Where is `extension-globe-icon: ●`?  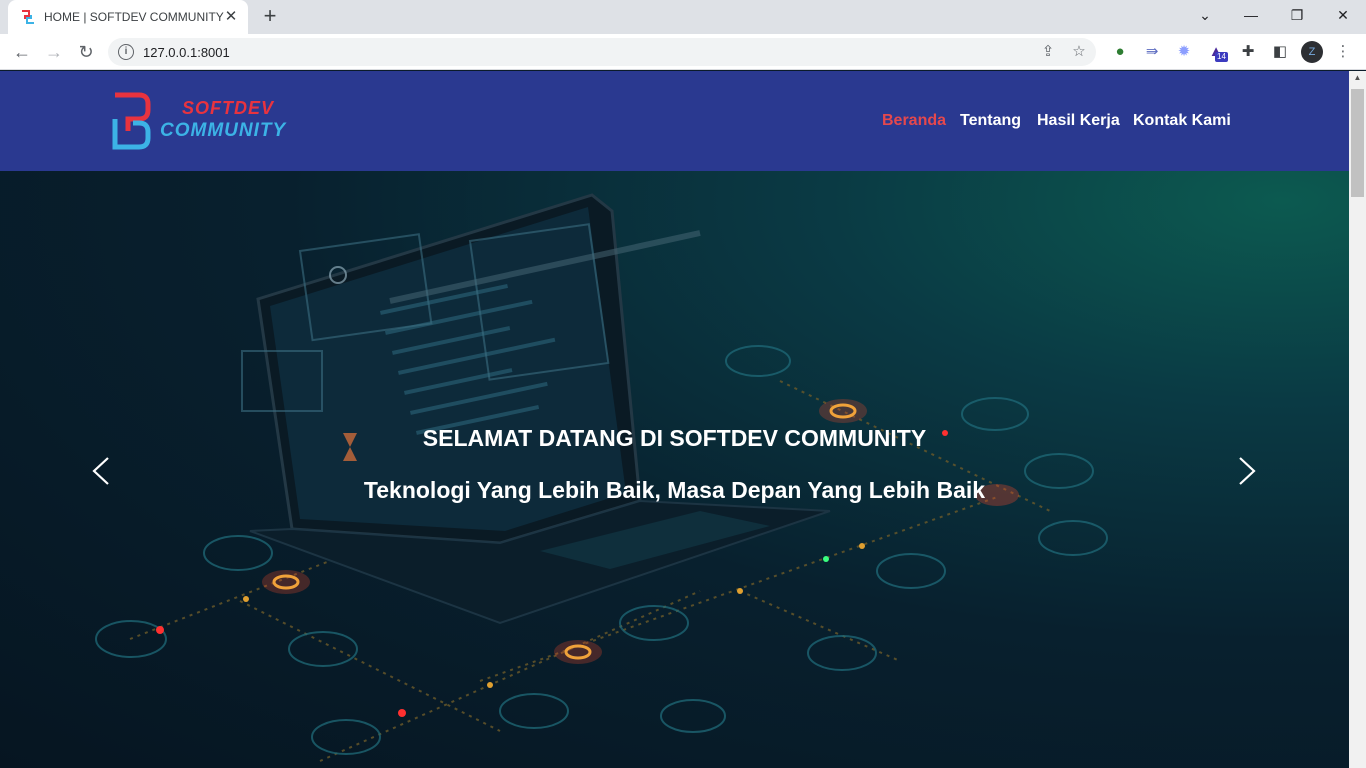 extension-globe-icon: ● is located at coordinates (1120, 52).